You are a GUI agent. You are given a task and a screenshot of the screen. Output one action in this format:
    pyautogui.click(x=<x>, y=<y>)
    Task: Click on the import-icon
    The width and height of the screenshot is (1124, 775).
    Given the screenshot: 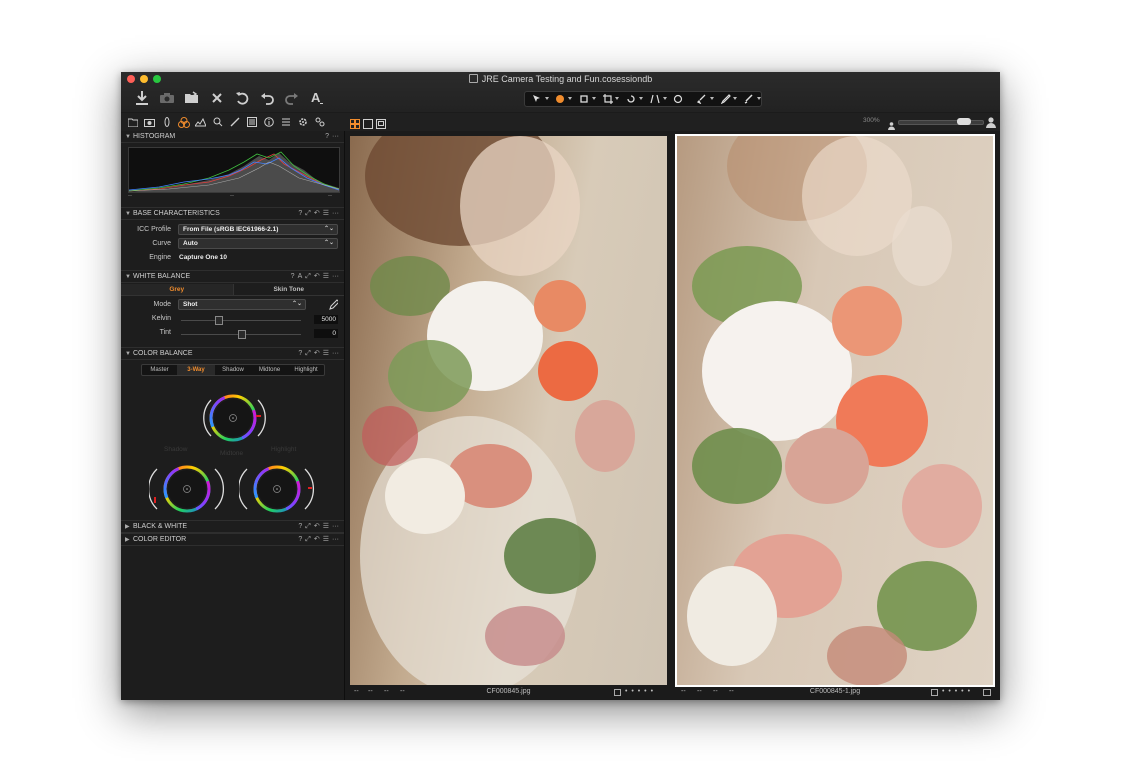 What is the action you would take?
    pyautogui.click(x=141, y=97)
    